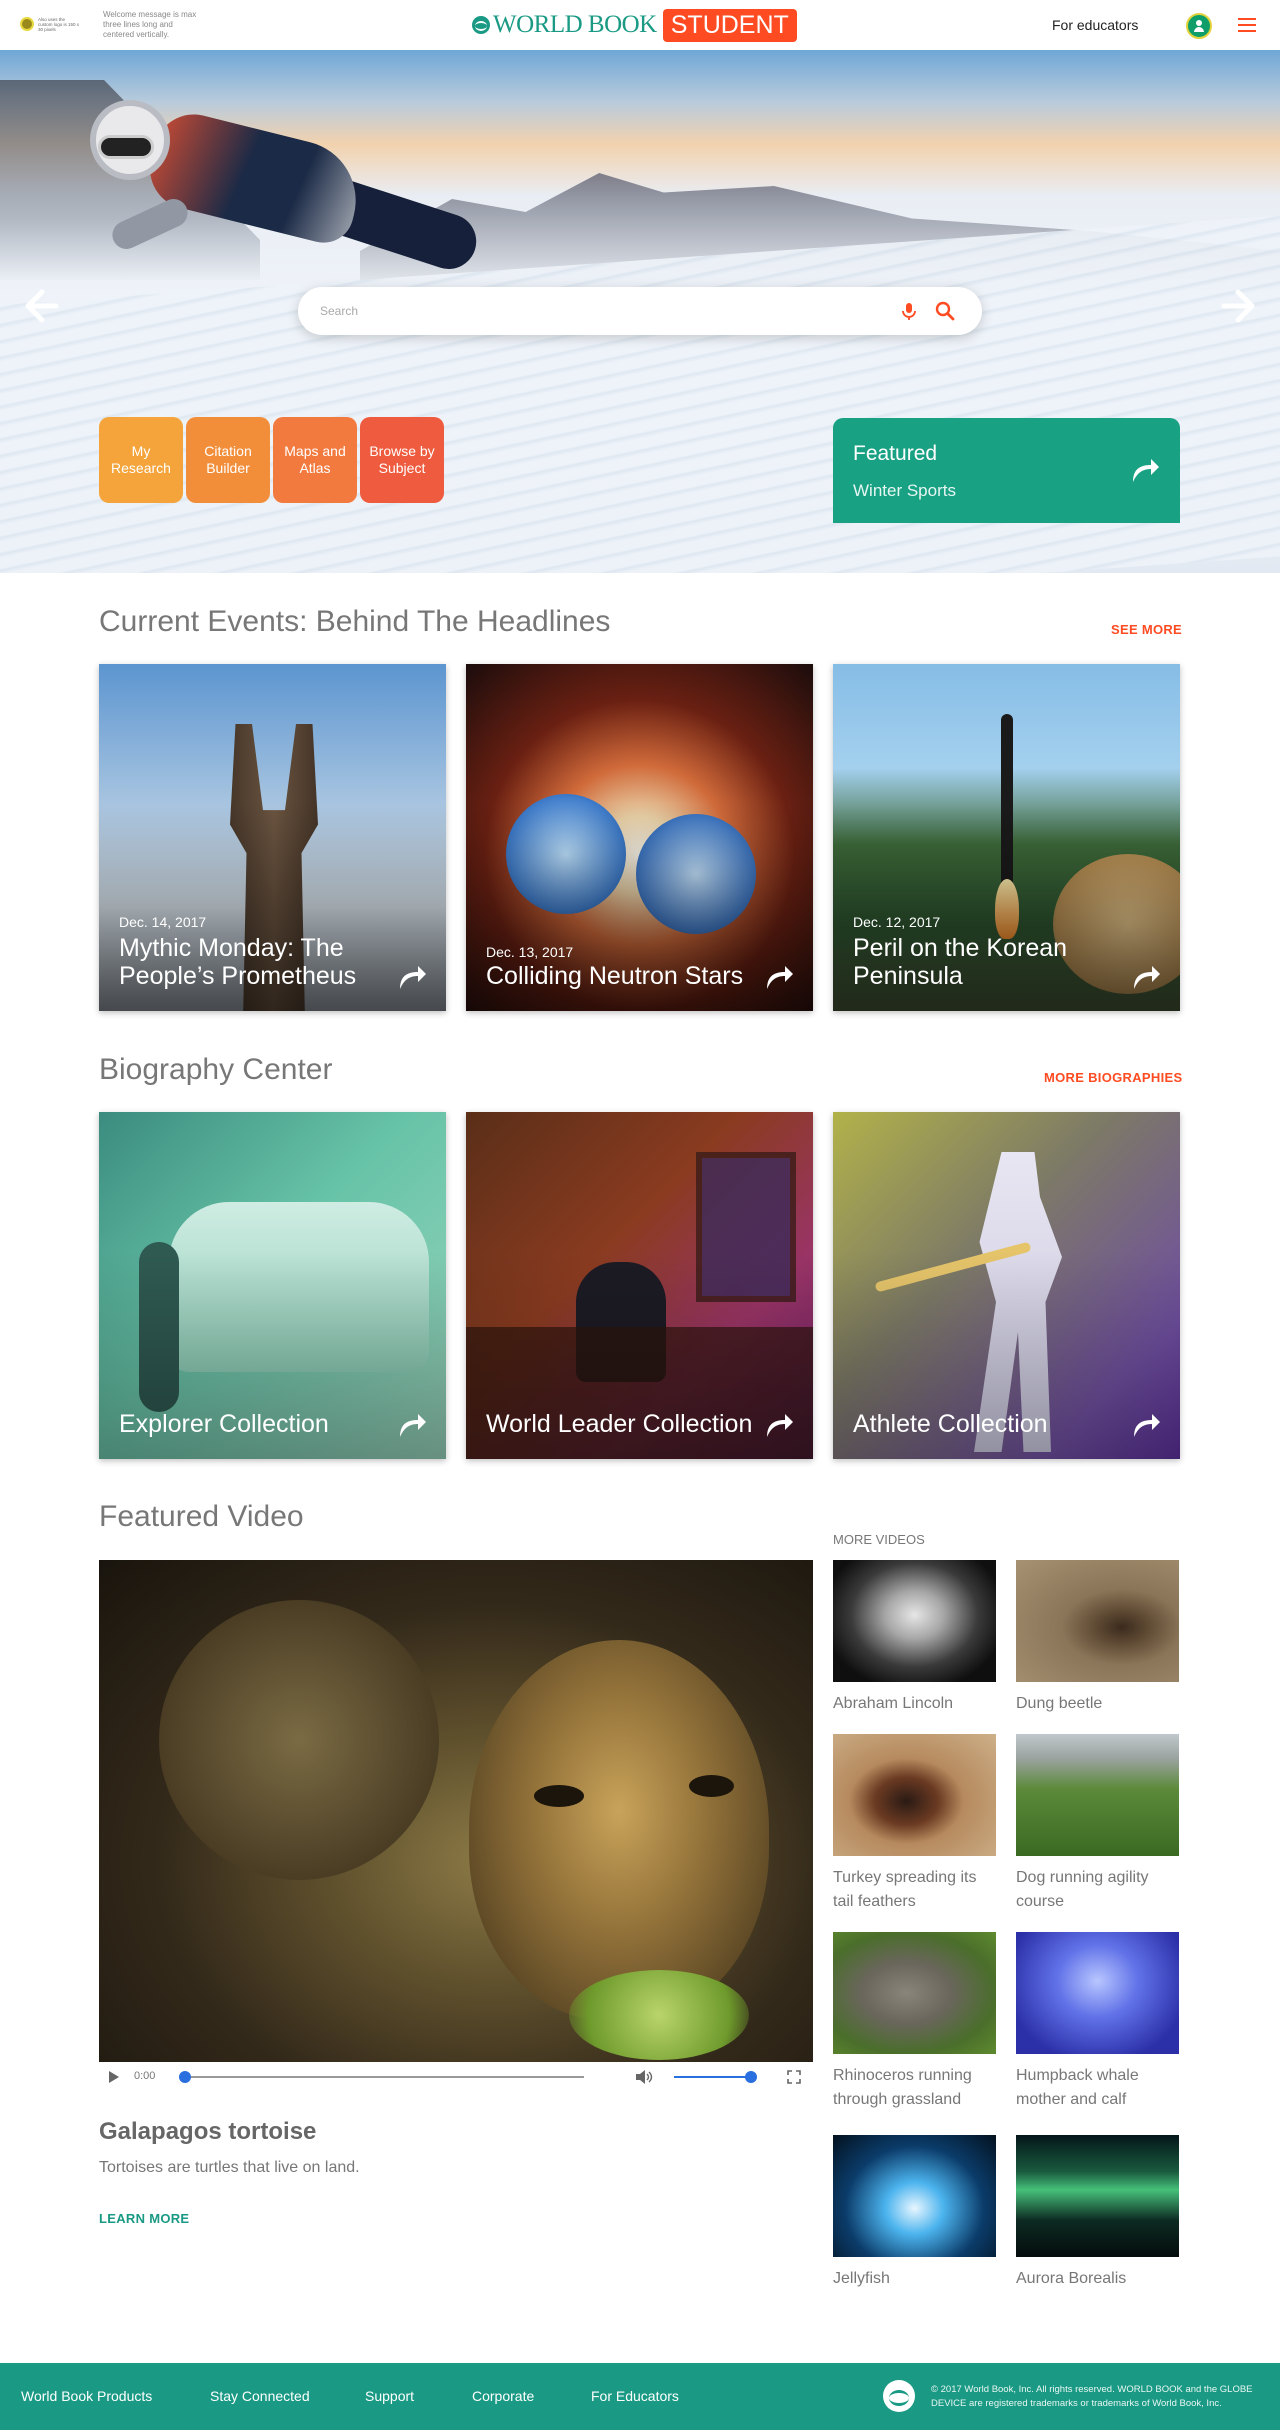  Describe the element at coordinates (945, 311) in the screenshot. I see `search-icon` at that location.